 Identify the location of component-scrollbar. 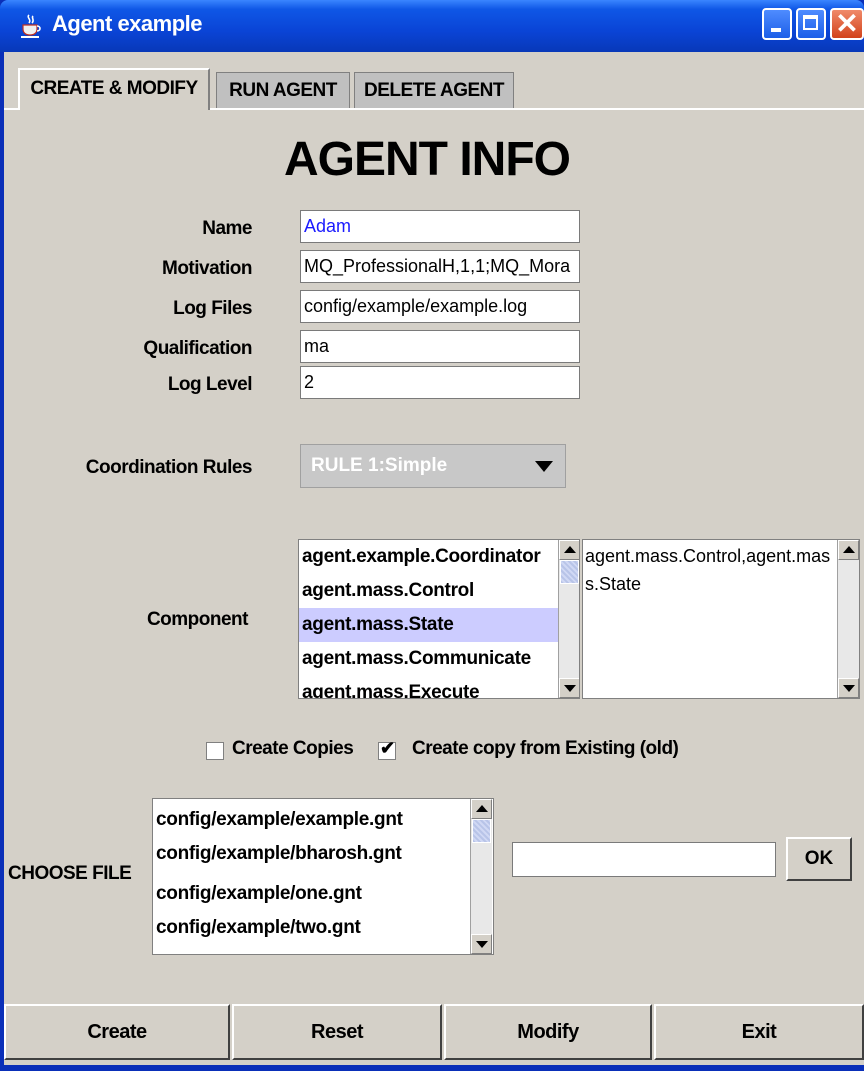
(568, 619).